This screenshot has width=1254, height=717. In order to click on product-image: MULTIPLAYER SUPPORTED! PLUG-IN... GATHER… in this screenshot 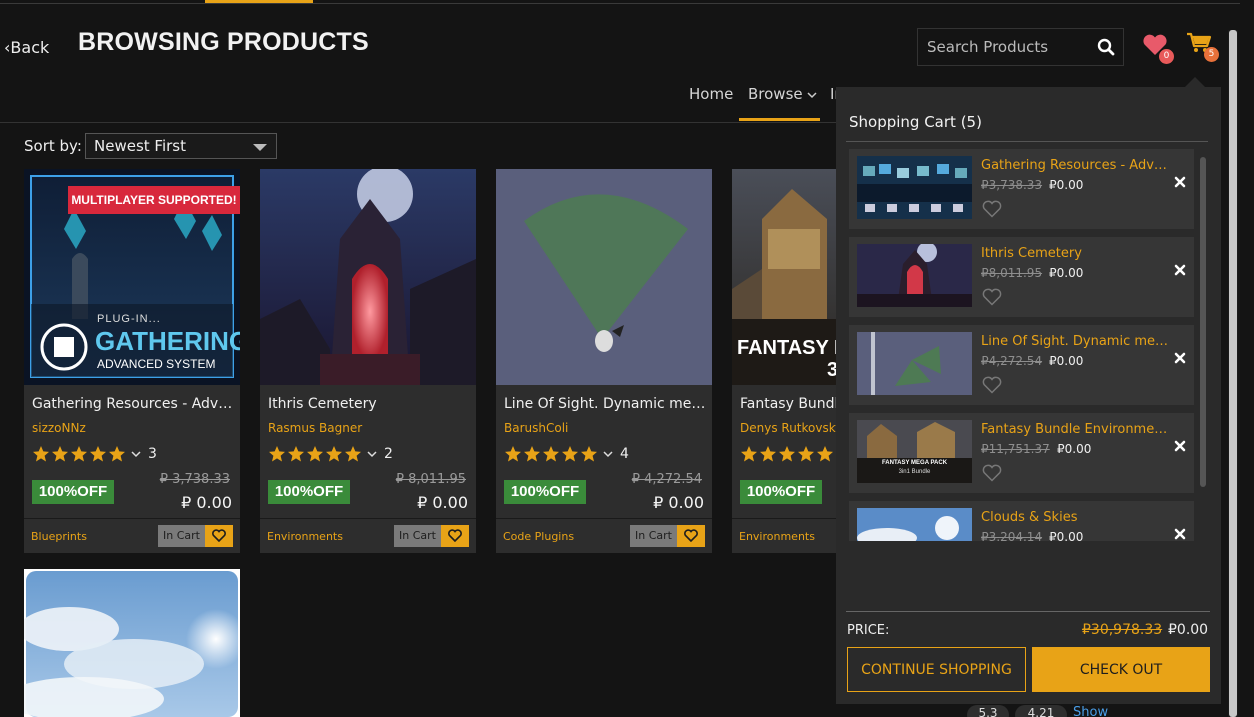, I will do `click(132, 277)`.